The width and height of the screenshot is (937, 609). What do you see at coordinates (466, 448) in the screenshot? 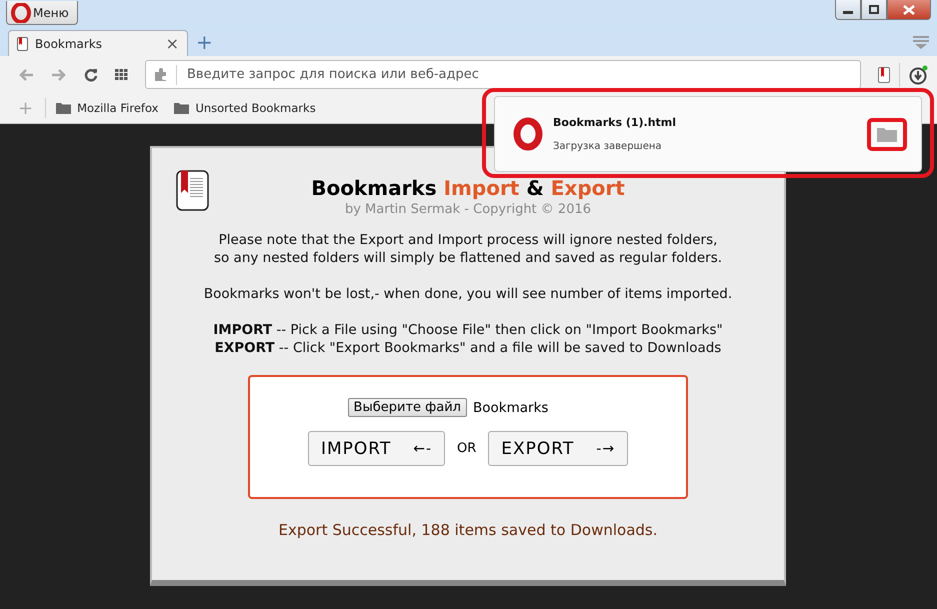
I see `or-label: OR` at bounding box center [466, 448].